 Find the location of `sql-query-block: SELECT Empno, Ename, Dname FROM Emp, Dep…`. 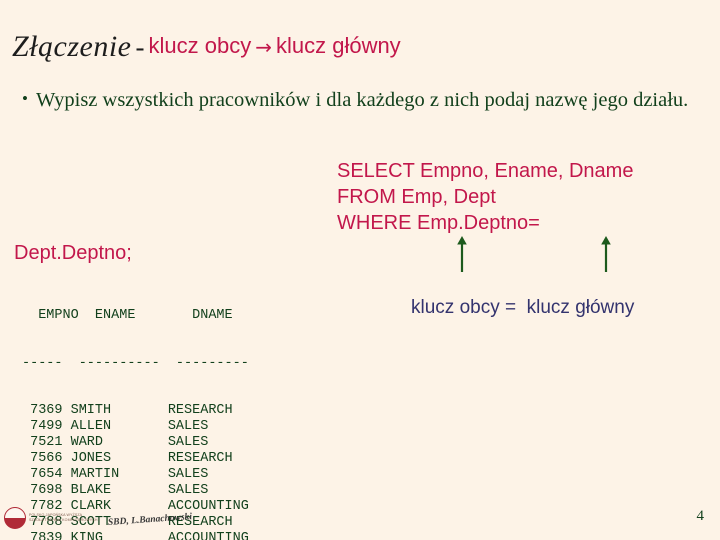

sql-query-block: SELECT Empno, Ename, Dname FROM Emp, Dep… is located at coordinates (485, 197).